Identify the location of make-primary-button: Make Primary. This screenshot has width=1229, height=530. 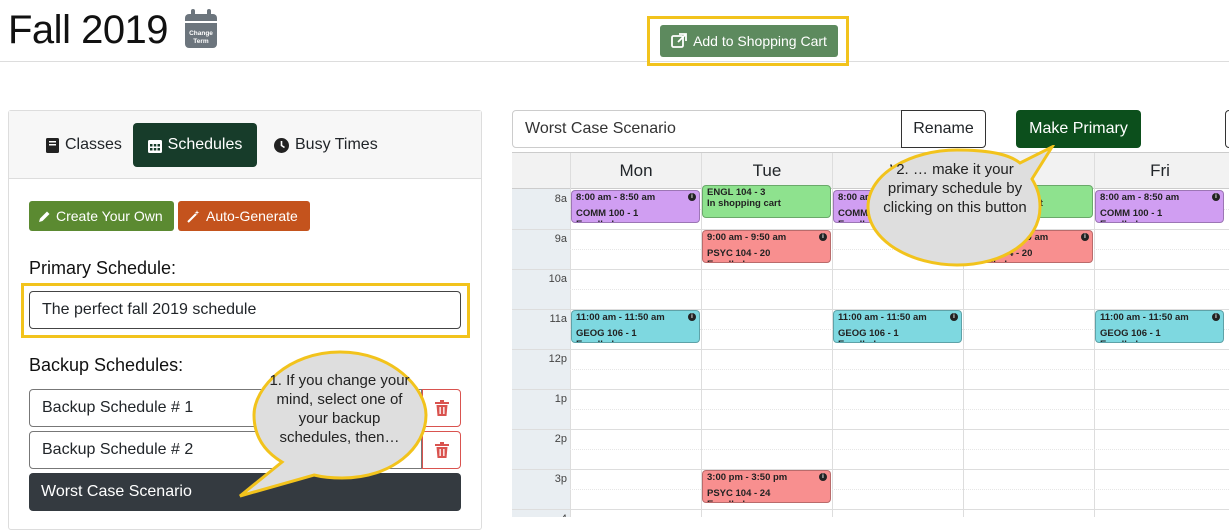
(1078, 129).